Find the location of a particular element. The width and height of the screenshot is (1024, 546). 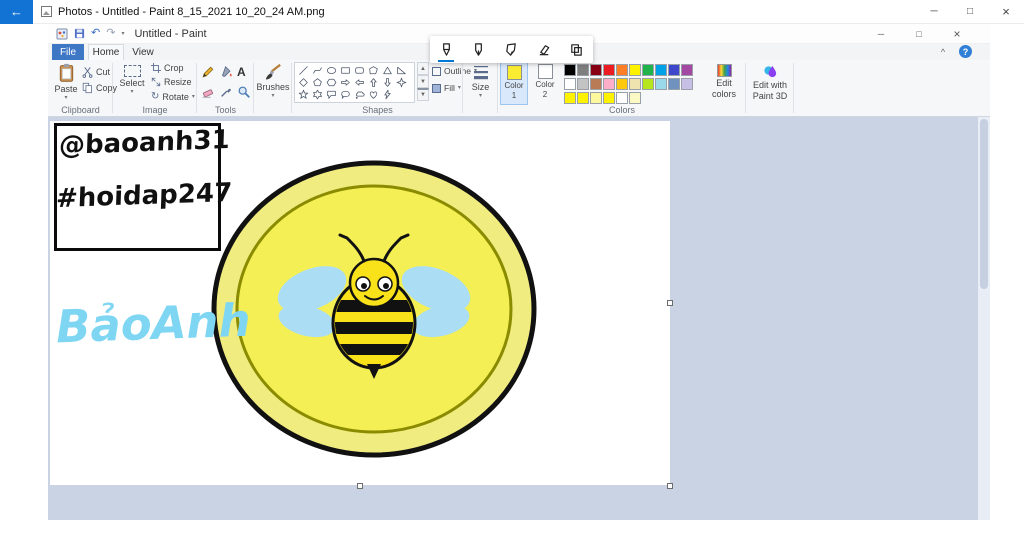

shapes-scroll-down: ▼ is located at coordinates (423, 81).